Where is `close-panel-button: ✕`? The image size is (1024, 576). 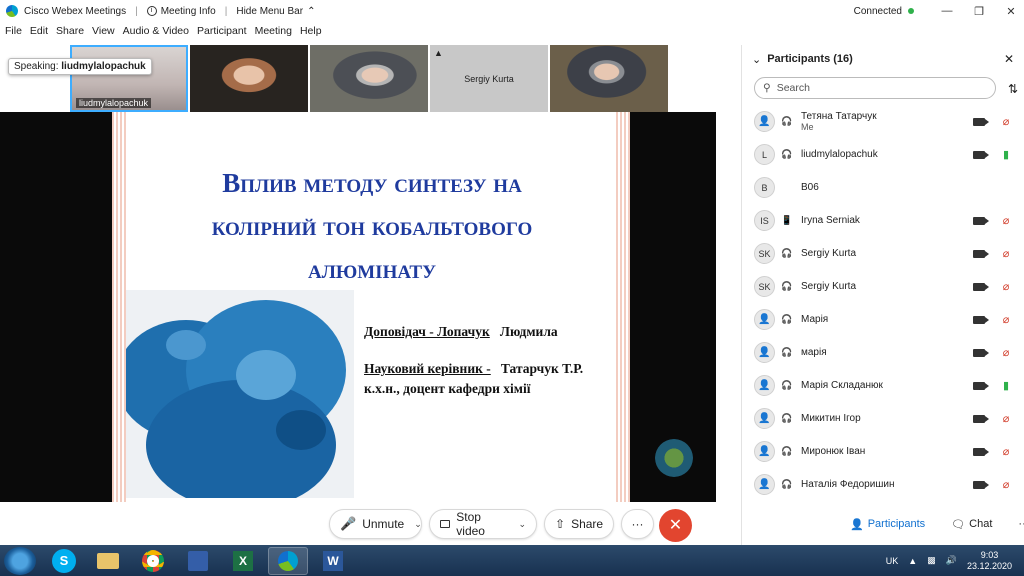
close-panel-button: ✕ is located at coordinates (1009, 59).